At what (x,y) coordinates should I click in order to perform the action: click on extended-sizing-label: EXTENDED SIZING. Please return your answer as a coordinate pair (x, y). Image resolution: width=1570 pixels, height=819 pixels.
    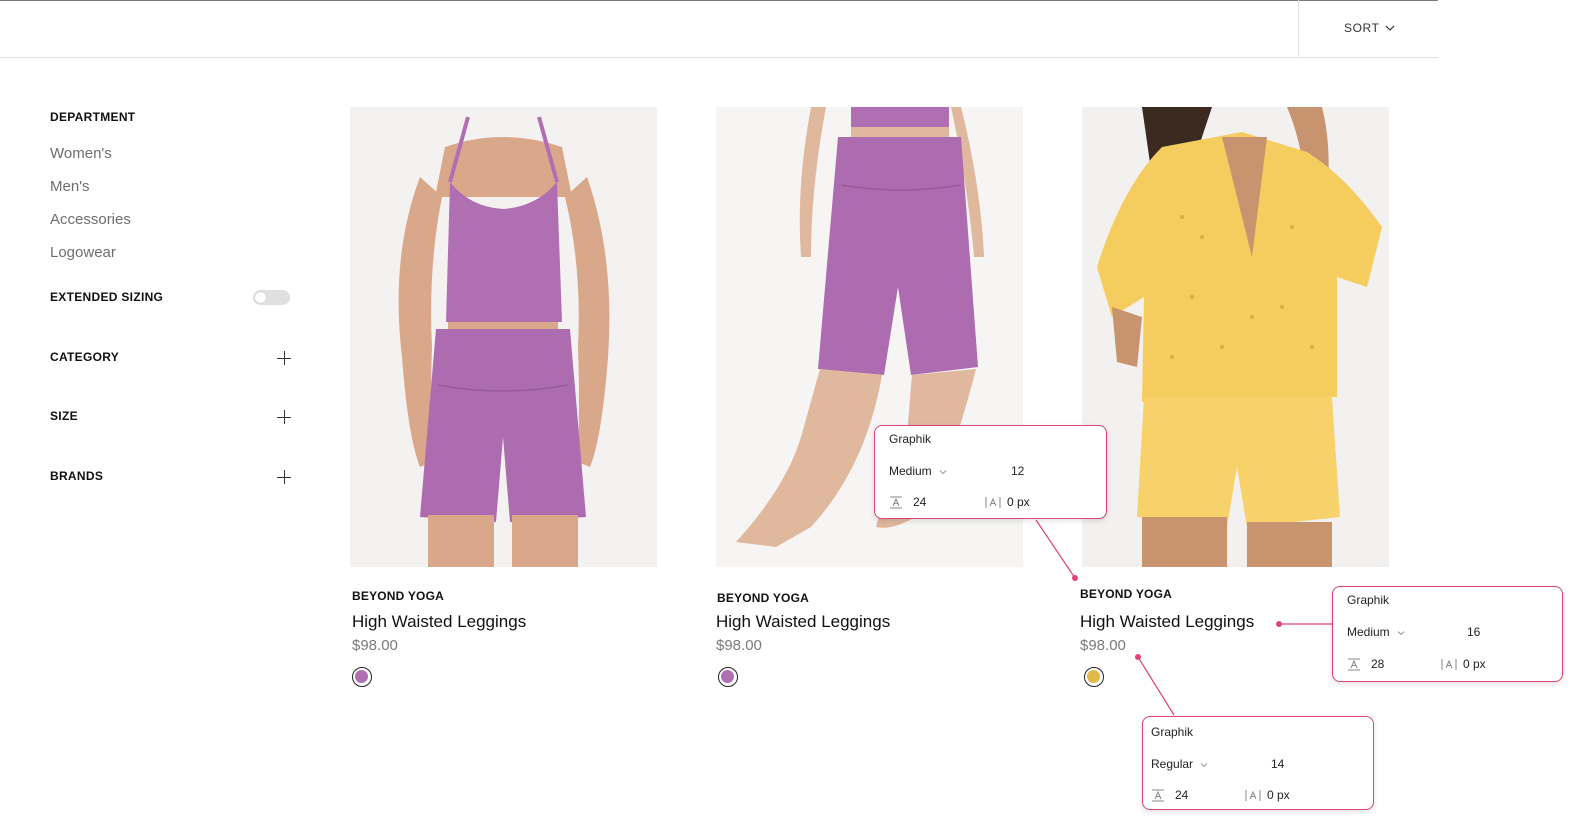
    Looking at the image, I should click on (107, 297).